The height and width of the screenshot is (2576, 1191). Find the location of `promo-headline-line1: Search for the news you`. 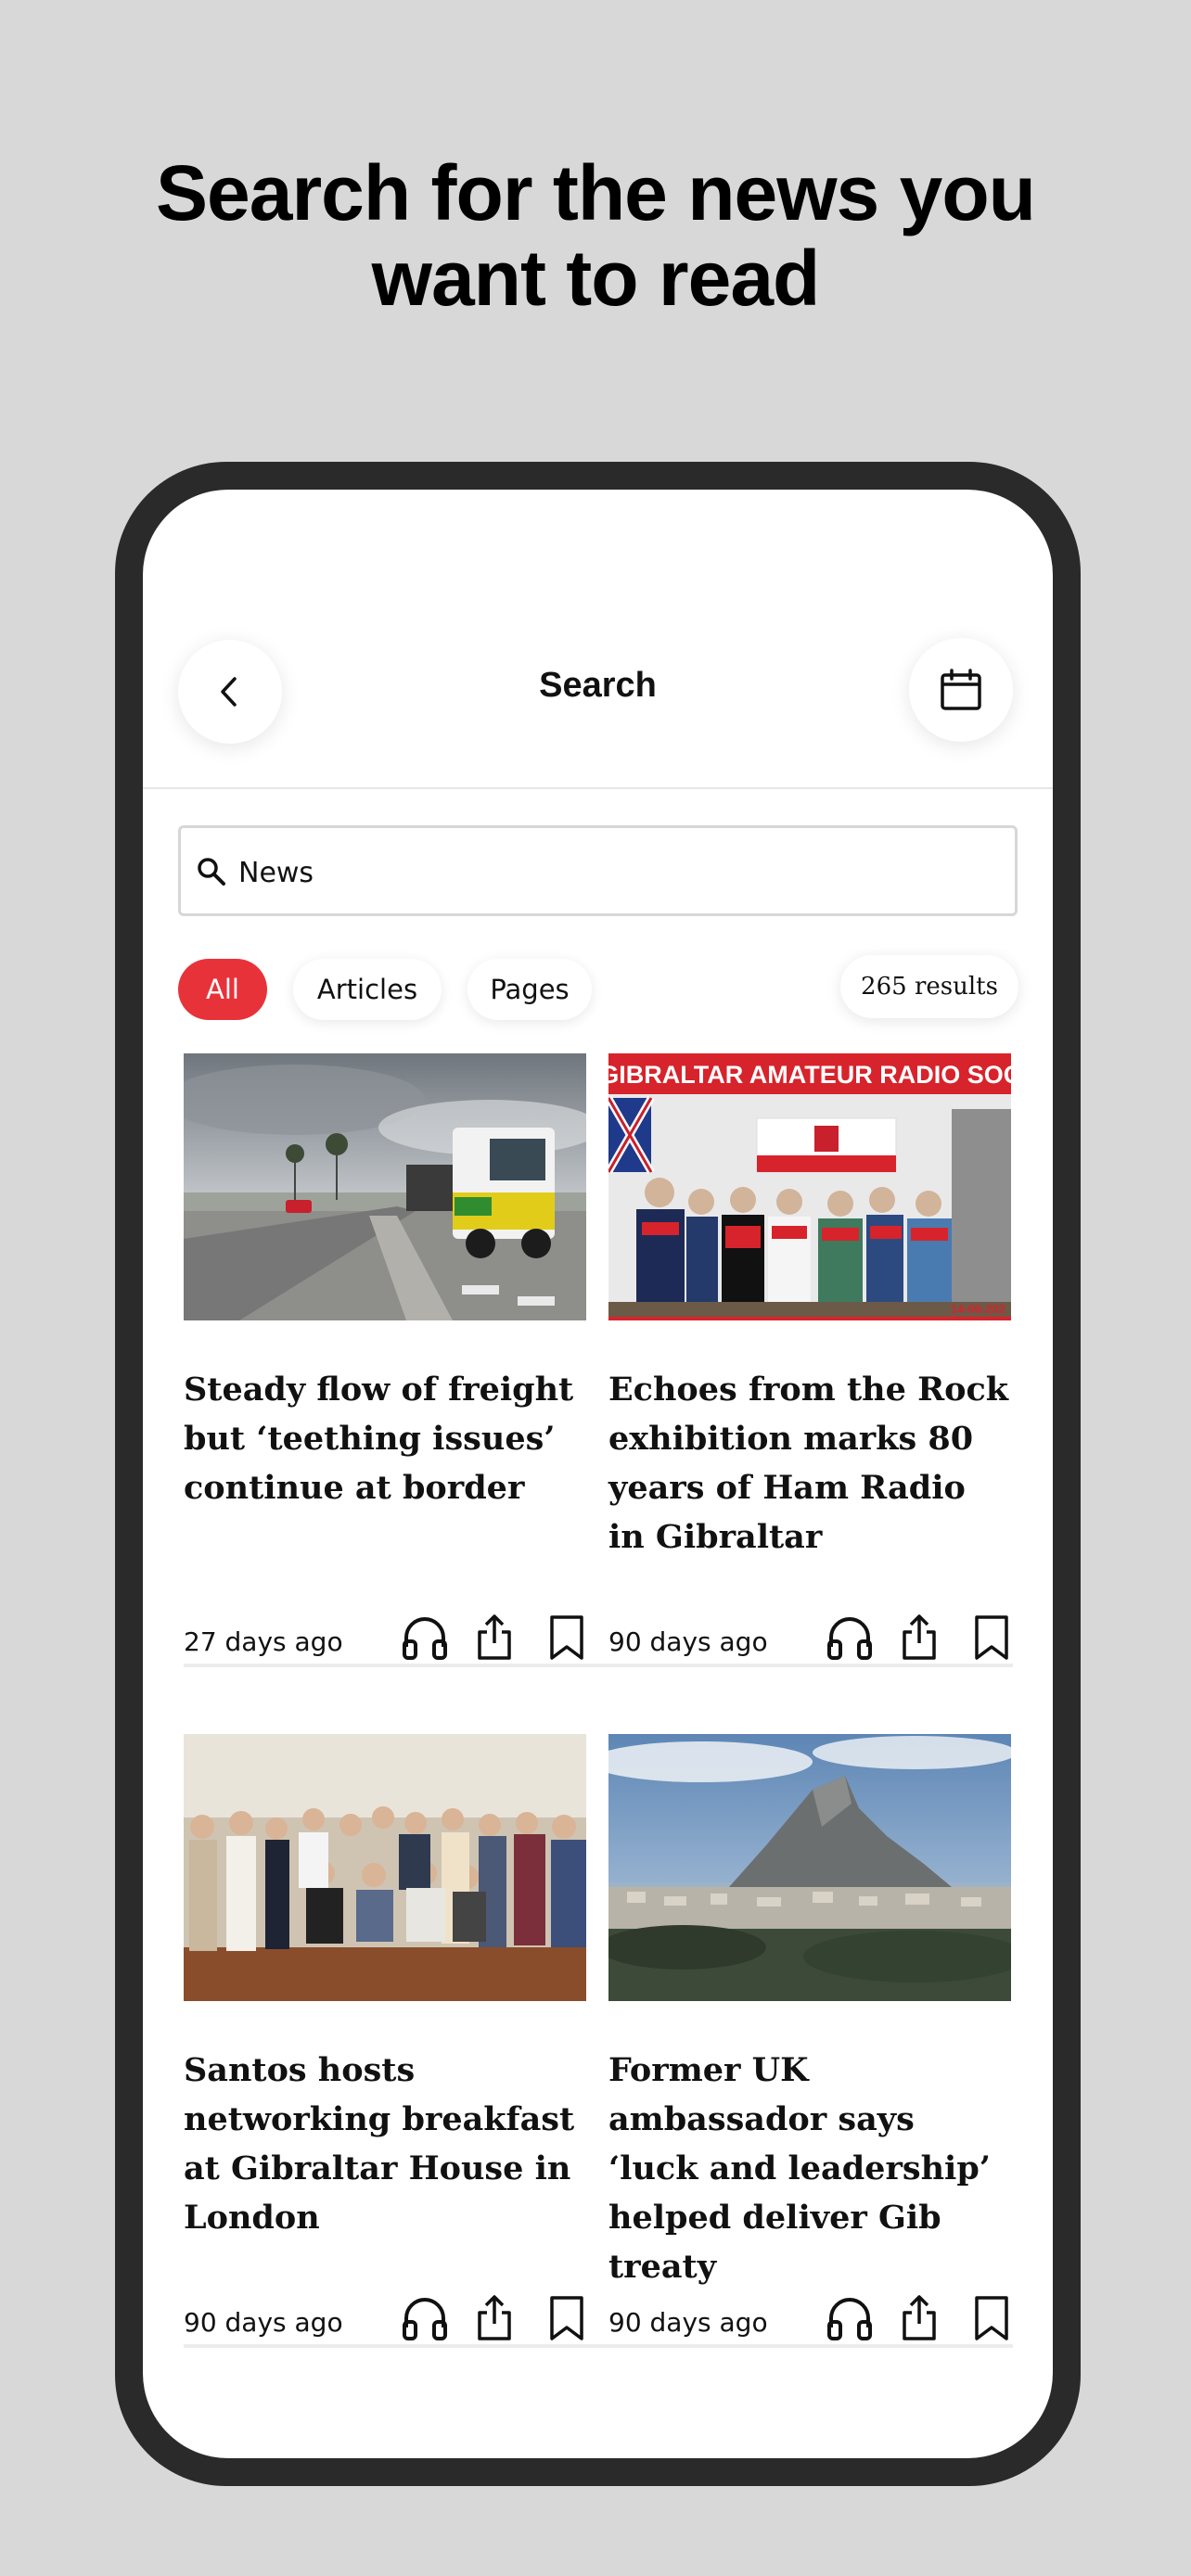

promo-headline-line1: Search for the news you is located at coordinates (596, 192).